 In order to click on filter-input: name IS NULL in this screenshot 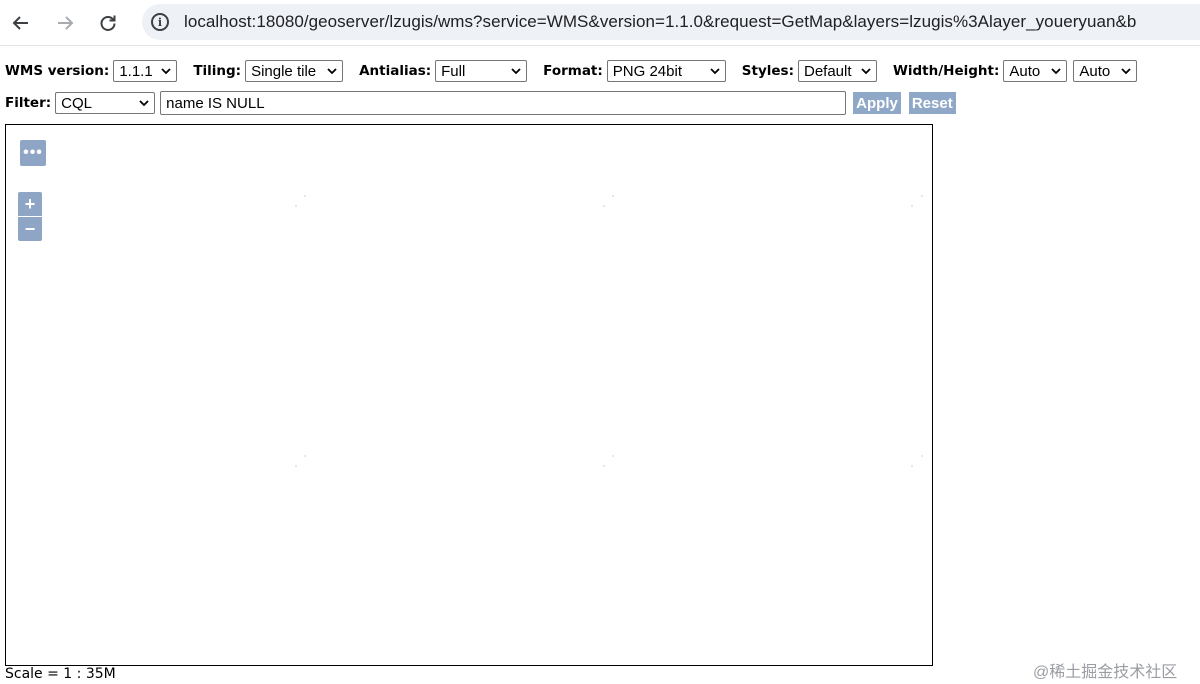, I will do `click(503, 103)`.